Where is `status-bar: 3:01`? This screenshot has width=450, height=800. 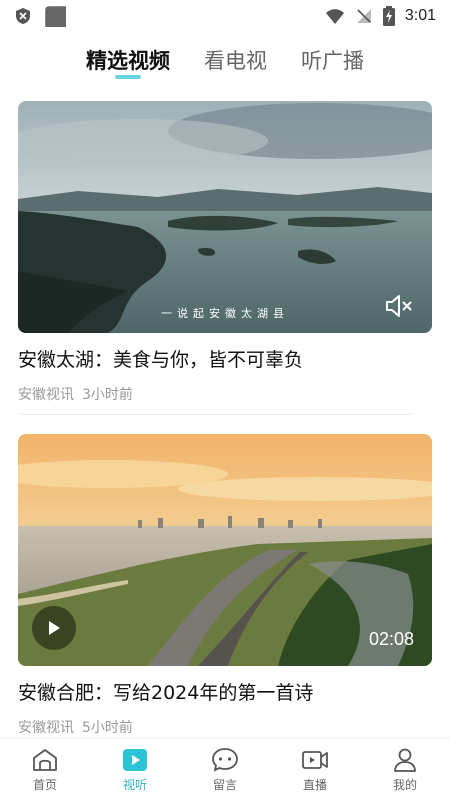
status-bar: 3:01 is located at coordinates (225, 16).